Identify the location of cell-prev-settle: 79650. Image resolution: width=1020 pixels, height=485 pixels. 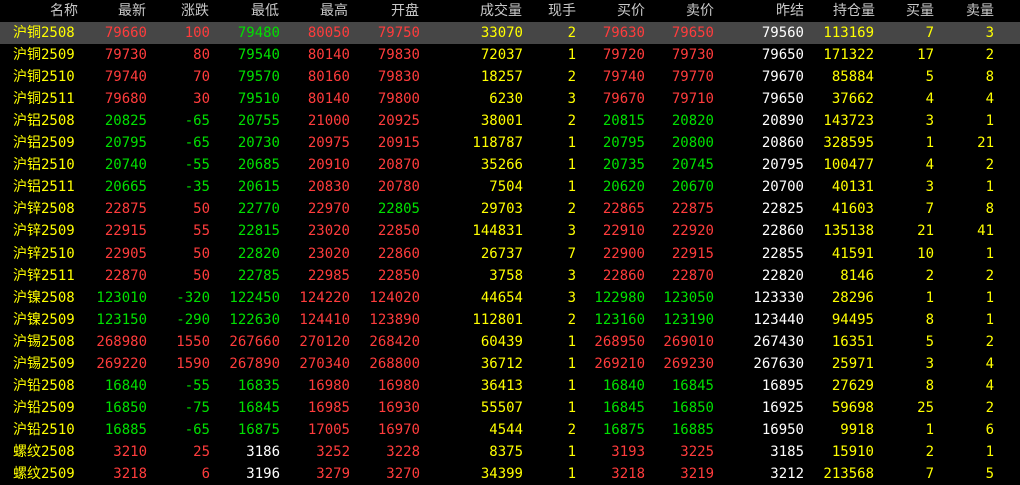
(782, 55).